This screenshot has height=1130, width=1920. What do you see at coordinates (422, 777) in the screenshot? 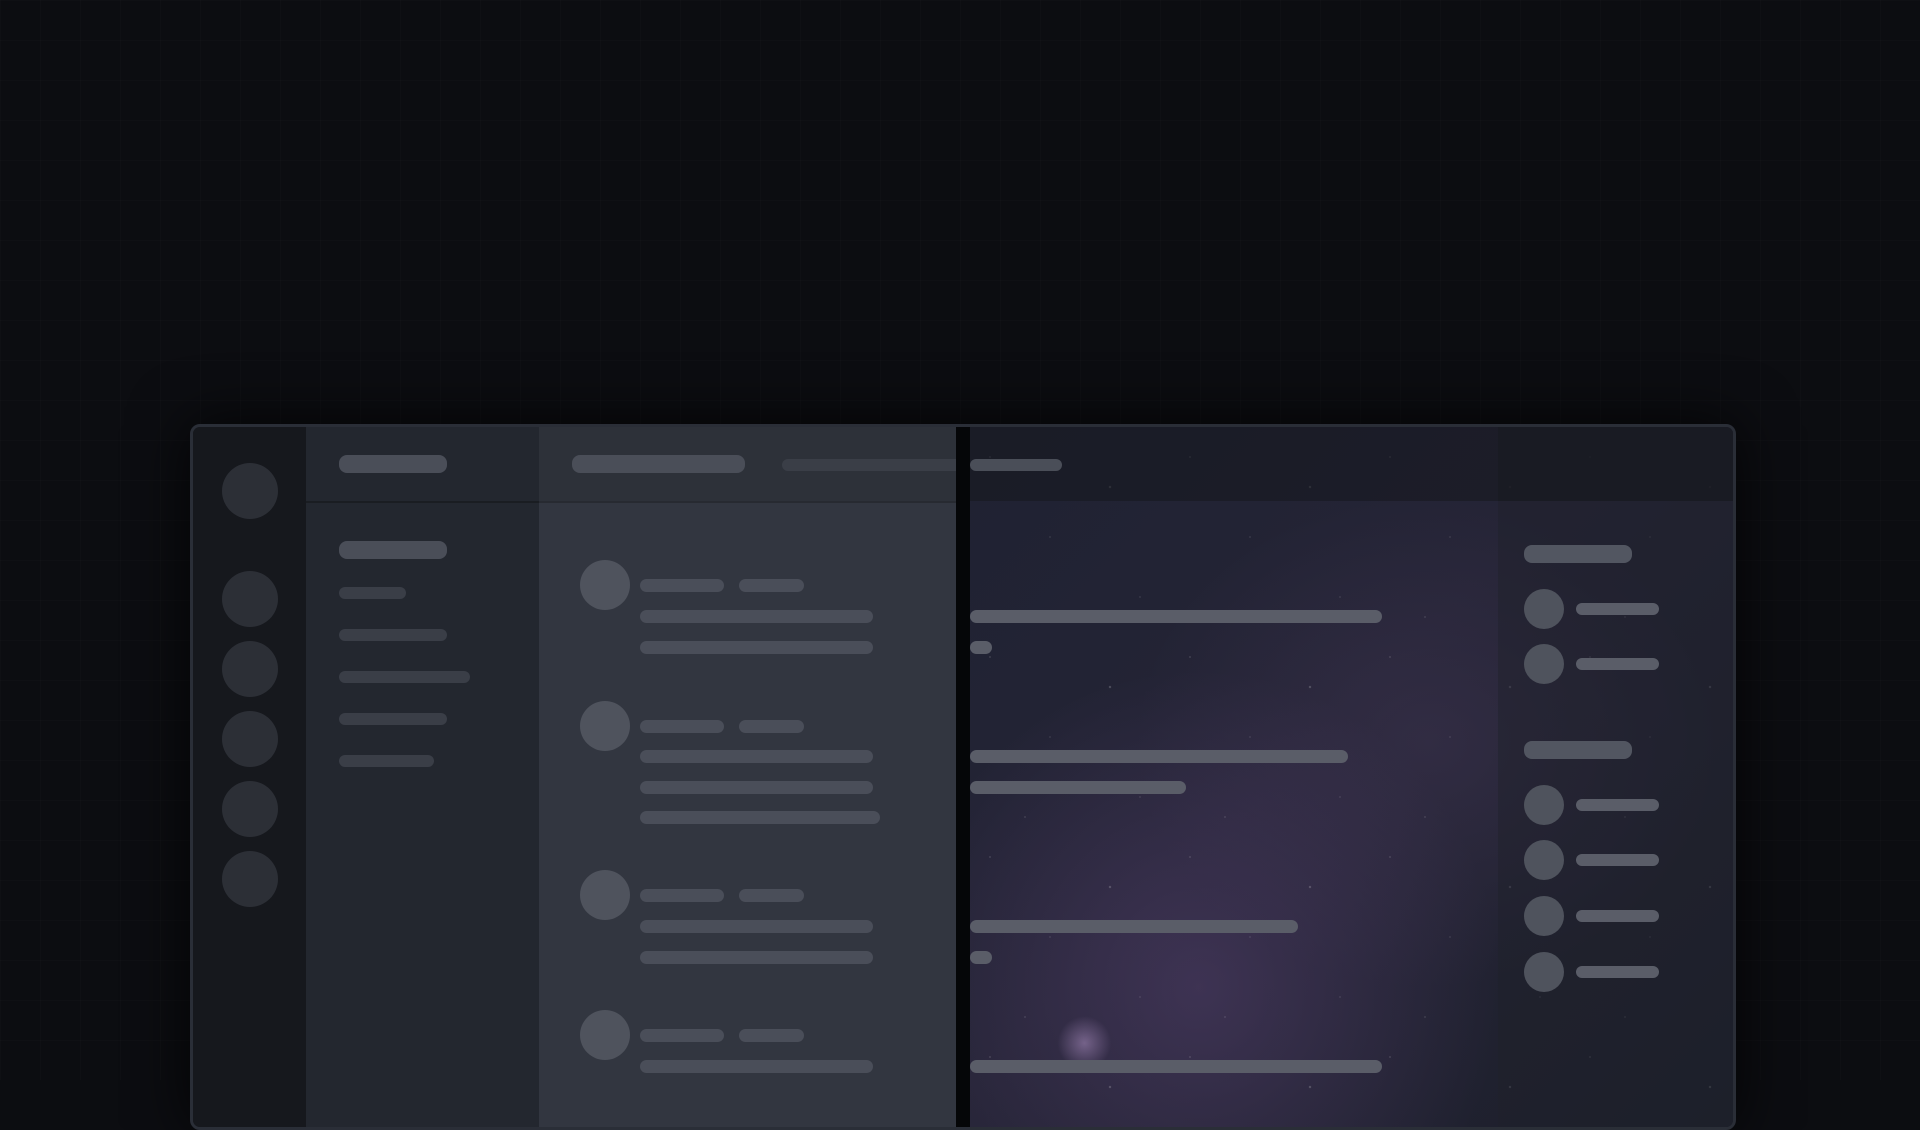
I see `channel-sidebar` at bounding box center [422, 777].